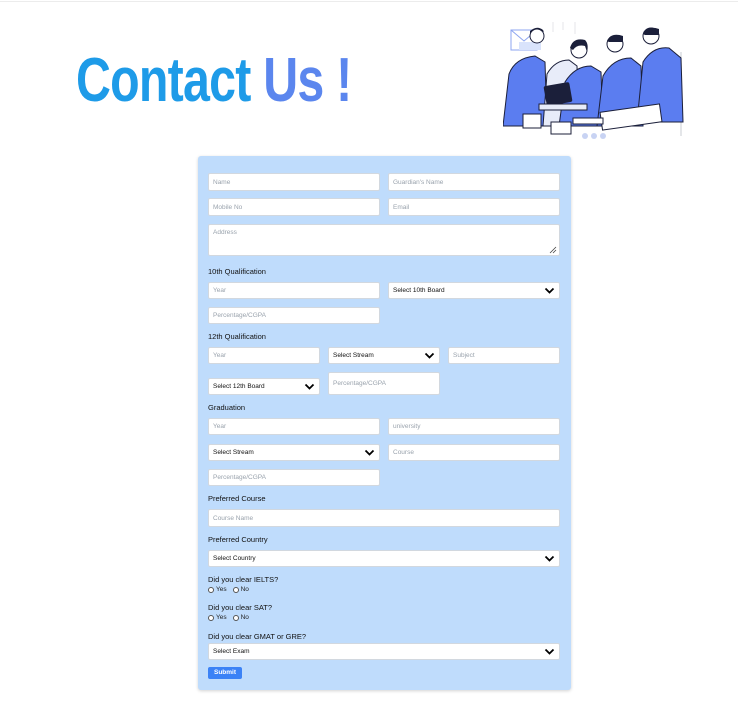  Describe the element at coordinates (221, 617) in the screenshot. I see `sat-yes-label: Yes` at that location.